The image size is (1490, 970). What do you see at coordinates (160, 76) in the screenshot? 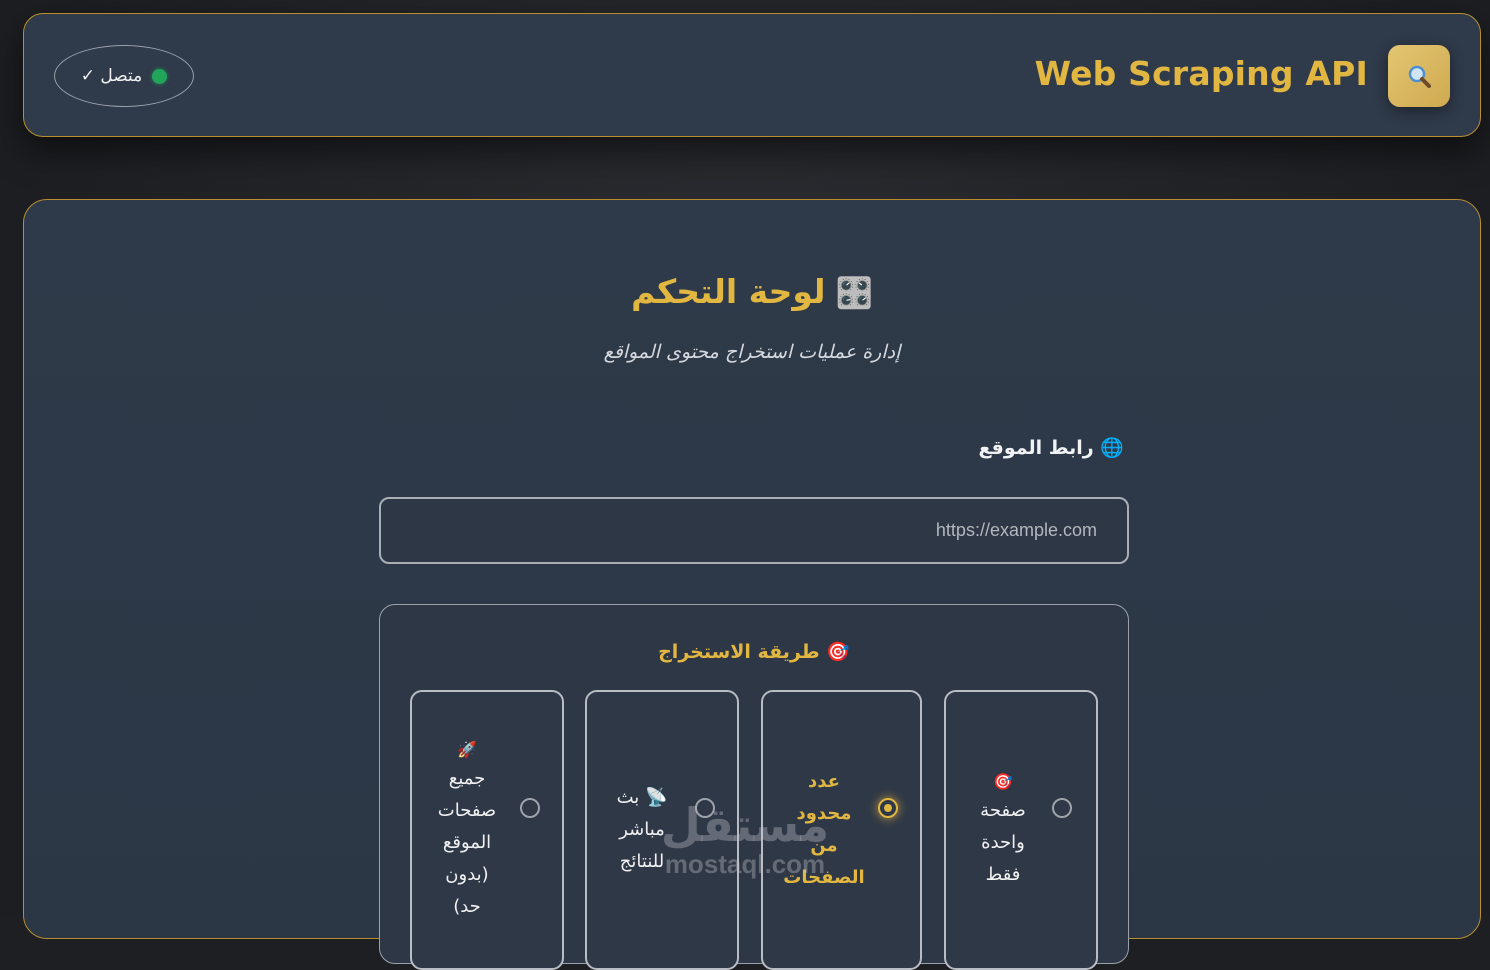
I see `status-dot-icon` at bounding box center [160, 76].